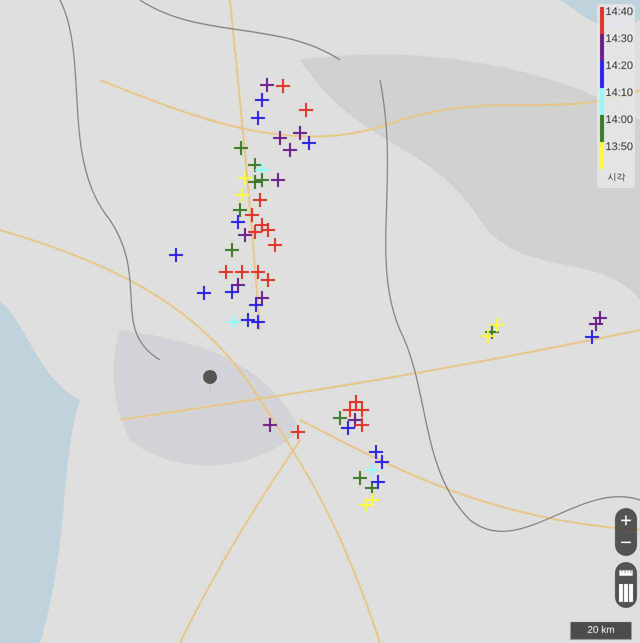 The width and height of the screenshot is (640, 643). I want to click on zoom-out-button: −, so click(626, 543).